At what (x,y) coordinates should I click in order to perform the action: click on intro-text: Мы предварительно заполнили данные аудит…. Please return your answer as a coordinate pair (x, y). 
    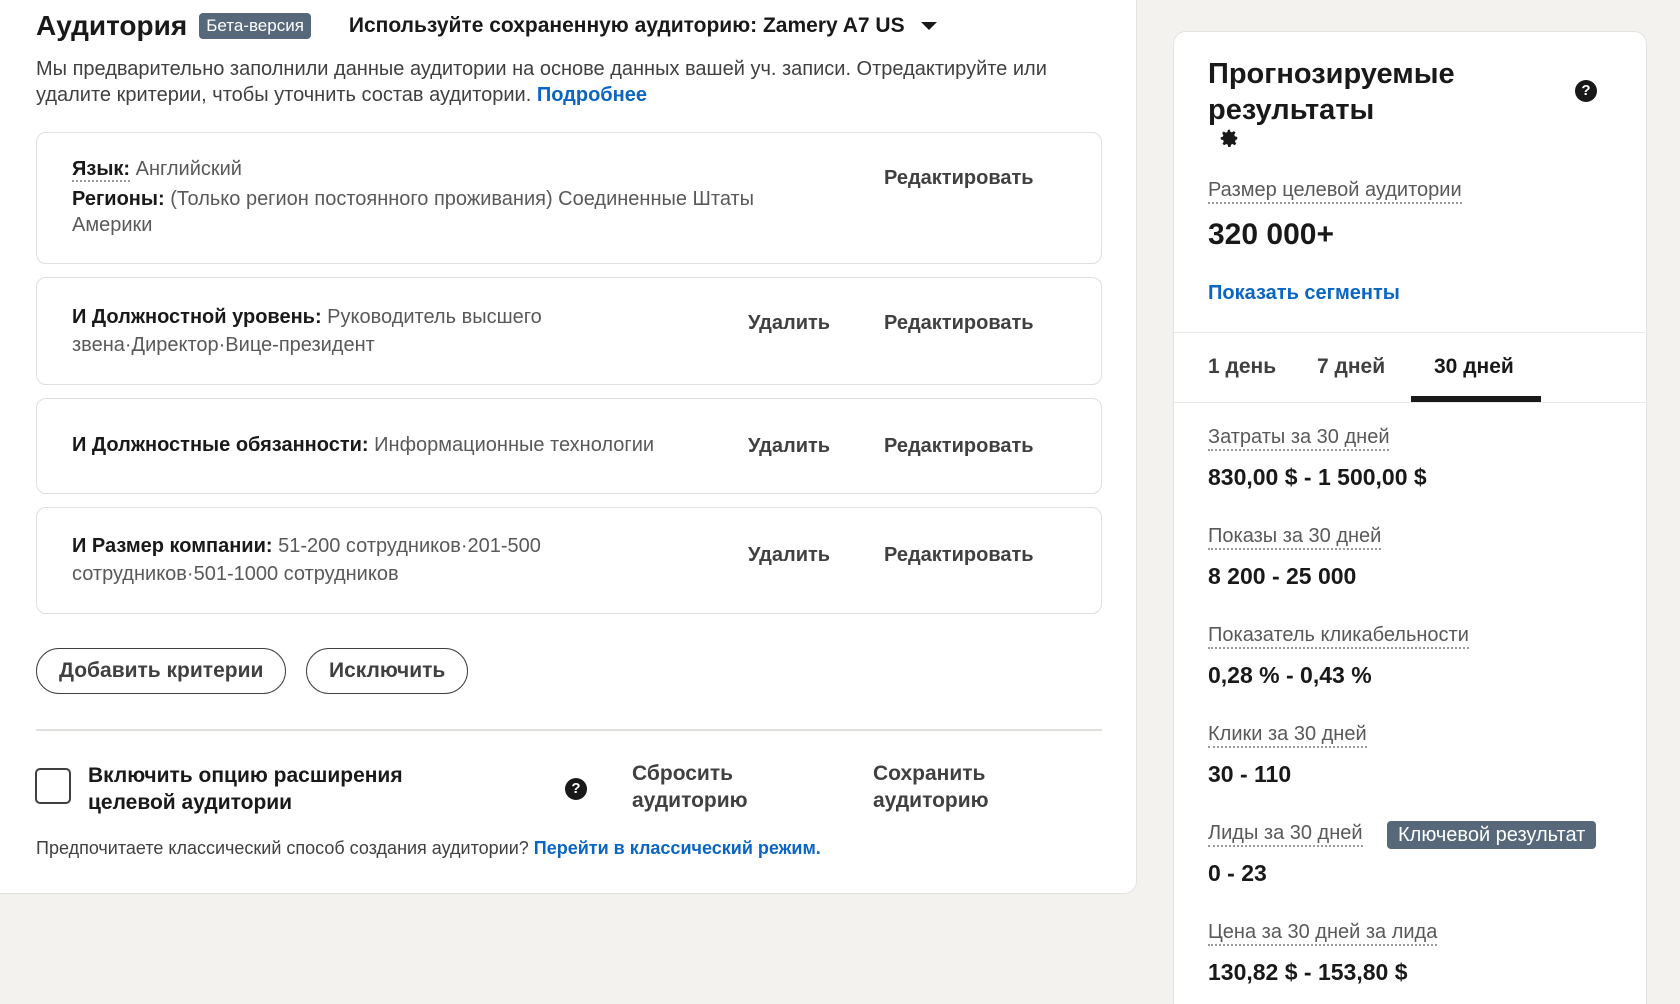
    Looking at the image, I should click on (561, 82).